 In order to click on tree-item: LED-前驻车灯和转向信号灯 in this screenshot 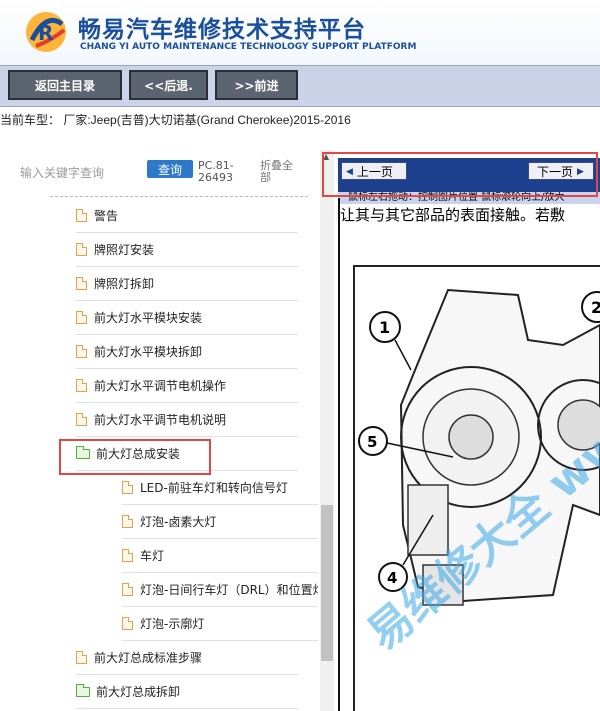, I will do `click(220, 488)`.